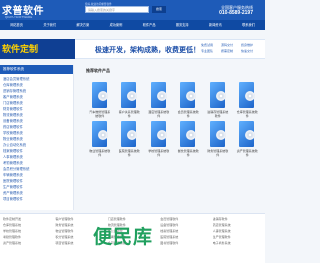 The width and height of the screenshot is (320, 263). Describe the element at coordinates (184, 231) in the screenshot. I see `footer-link: 档案管理系统` at that location.